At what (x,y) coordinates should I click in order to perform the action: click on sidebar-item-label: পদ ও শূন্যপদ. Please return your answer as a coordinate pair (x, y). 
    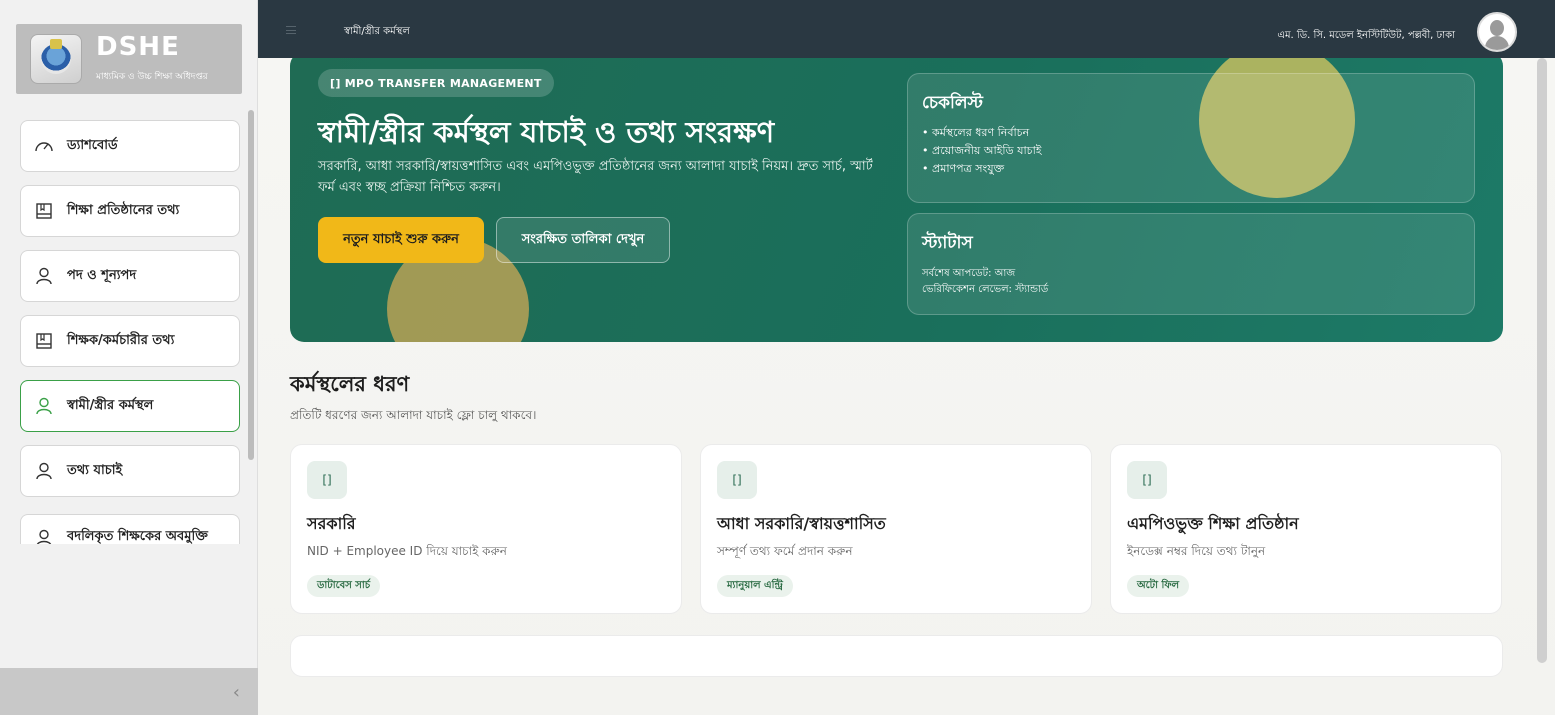
    Looking at the image, I should click on (102, 275).